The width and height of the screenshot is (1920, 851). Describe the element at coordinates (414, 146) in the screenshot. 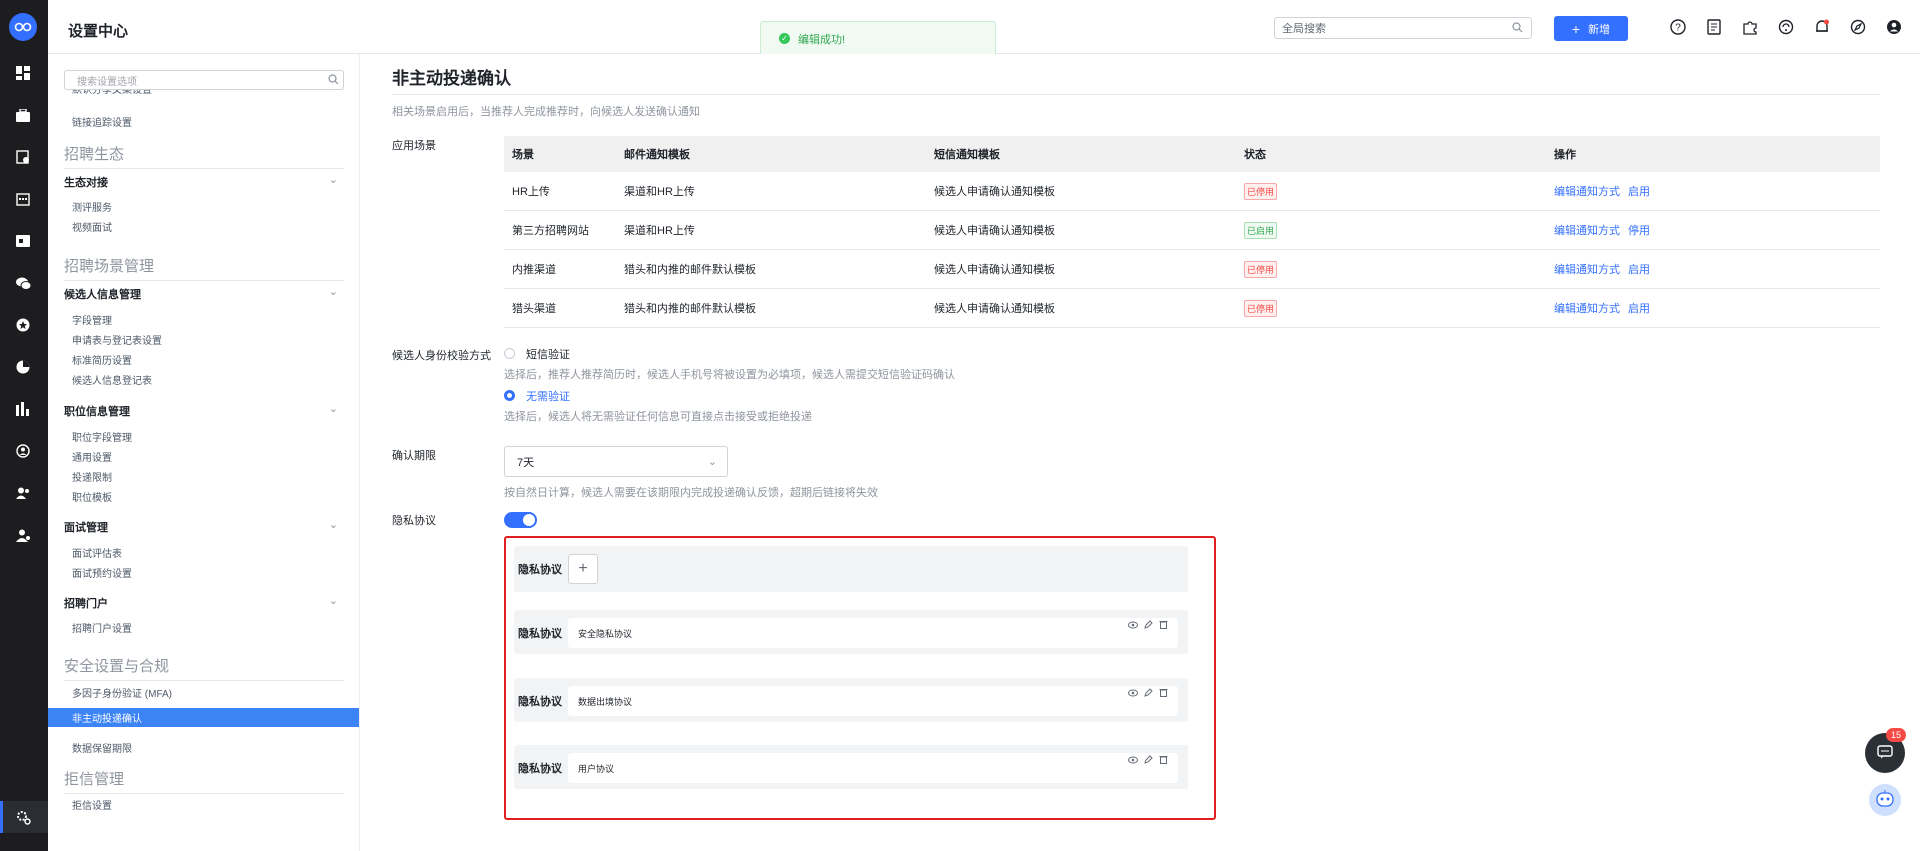

I see `scene-label: 应用场景` at that location.